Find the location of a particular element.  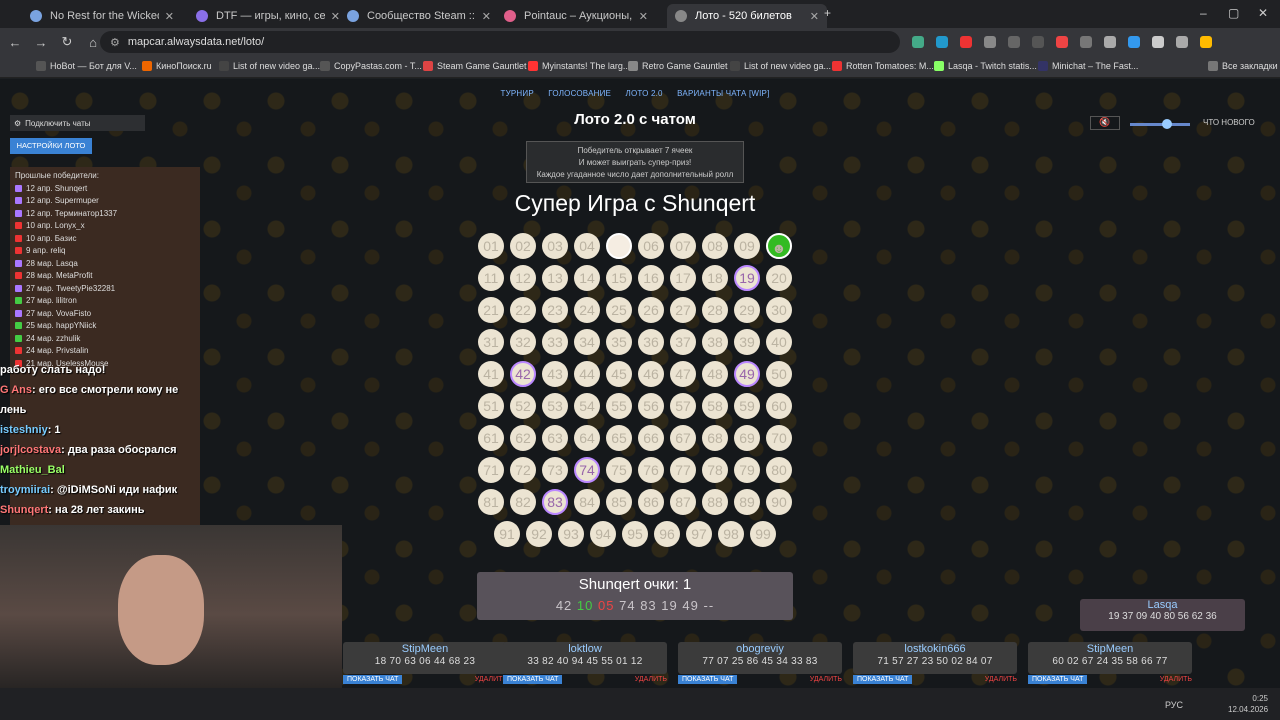

number-cell: 19 is located at coordinates (747, 278).